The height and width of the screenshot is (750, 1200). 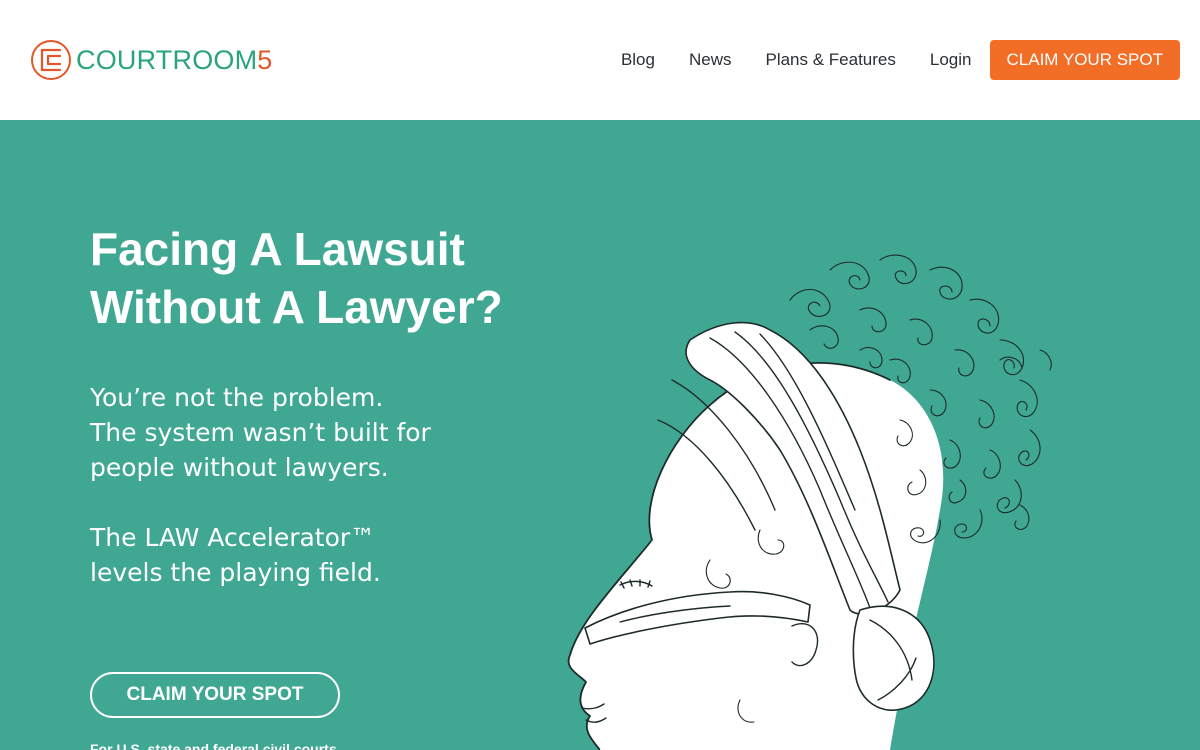 I want to click on logo-number-text: 5, so click(x=265, y=59).